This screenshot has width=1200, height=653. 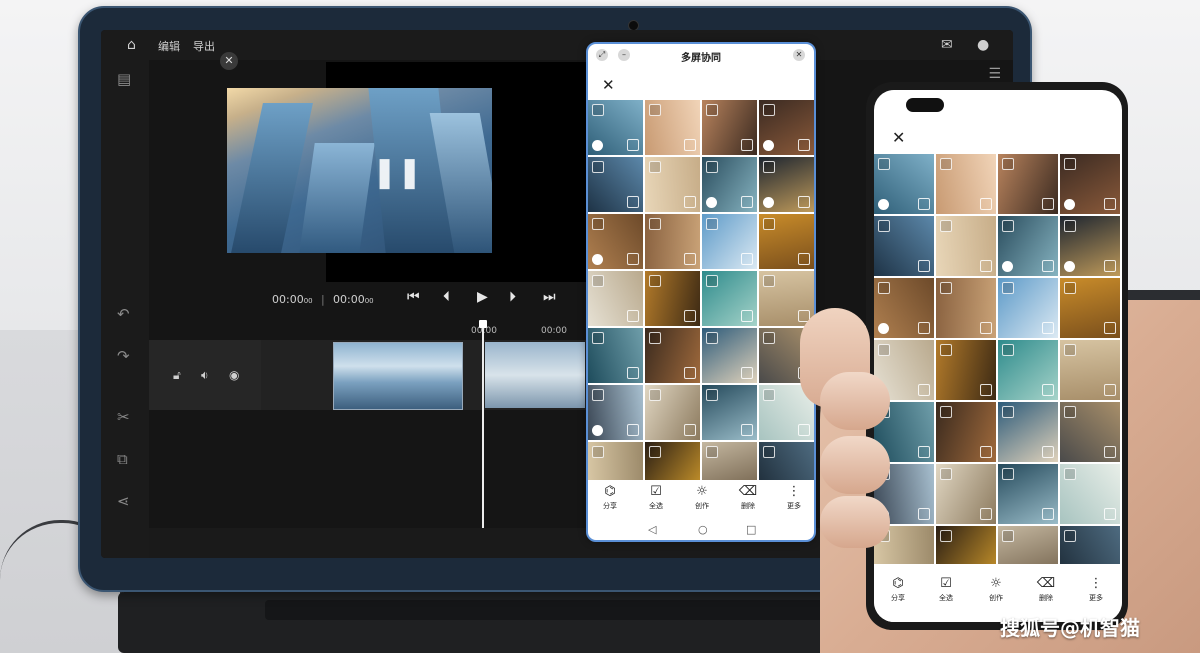 What do you see at coordinates (177, 375) in the screenshot?
I see `lock-icon: 🔓︎` at bounding box center [177, 375].